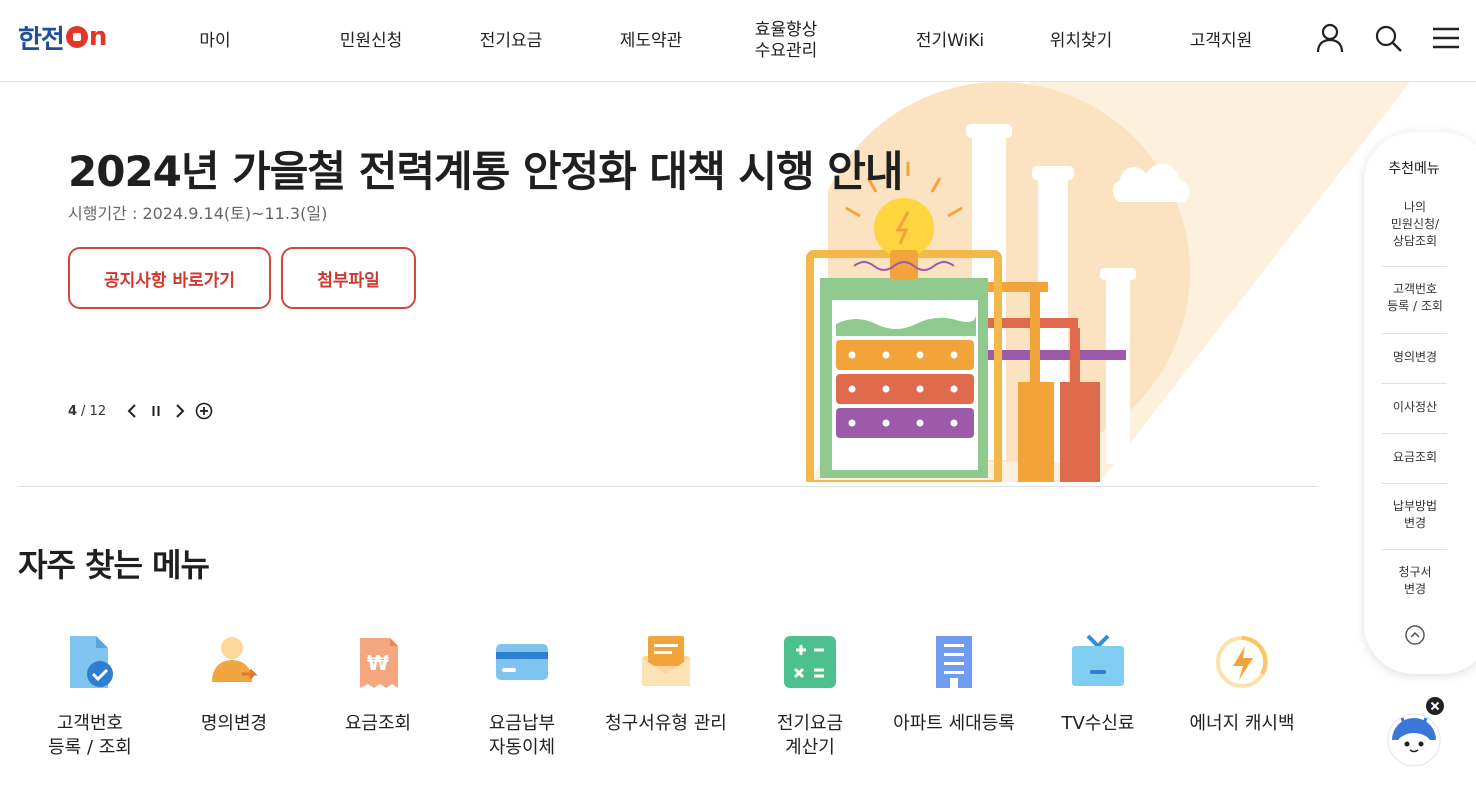 Image resolution: width=1476 pixels, height=786 pixels. Describe the element at coordinates (1415, 357) in the screenshot. I see `side-name-change: 명의변경` at that location.